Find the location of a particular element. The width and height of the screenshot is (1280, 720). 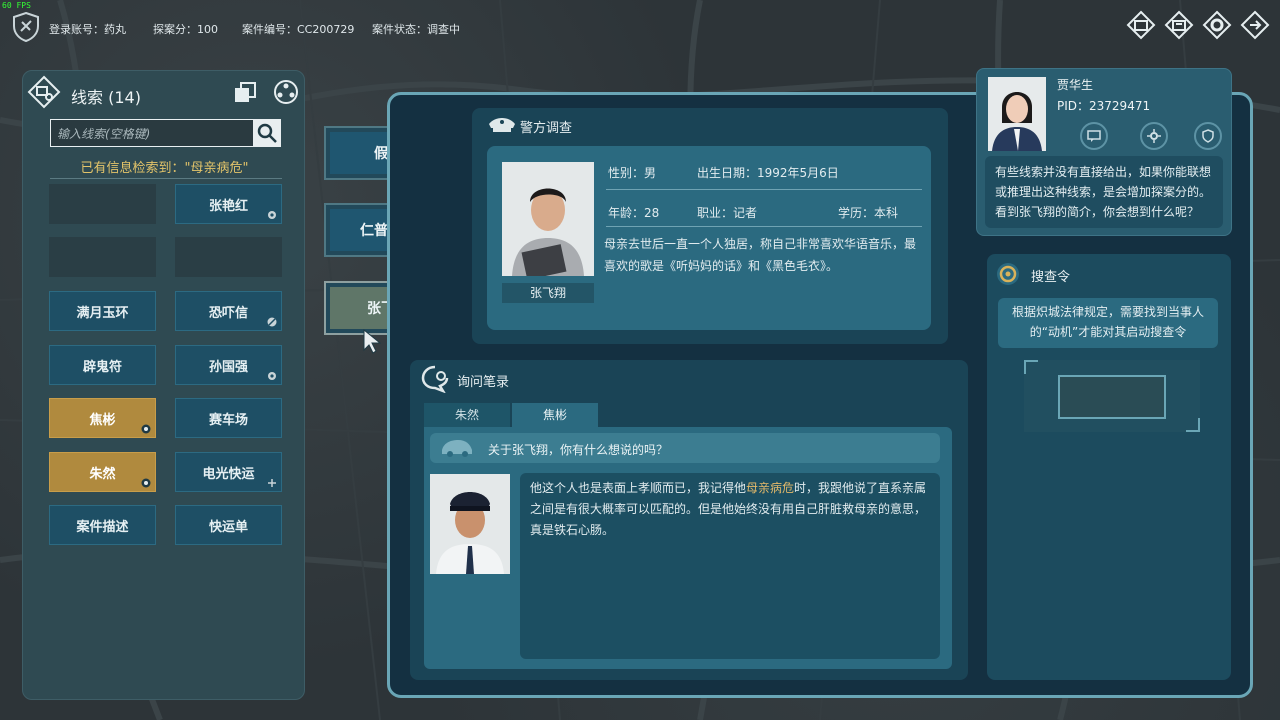

detective-pid: PID：23729471 is located at coordinates (1104, 106).